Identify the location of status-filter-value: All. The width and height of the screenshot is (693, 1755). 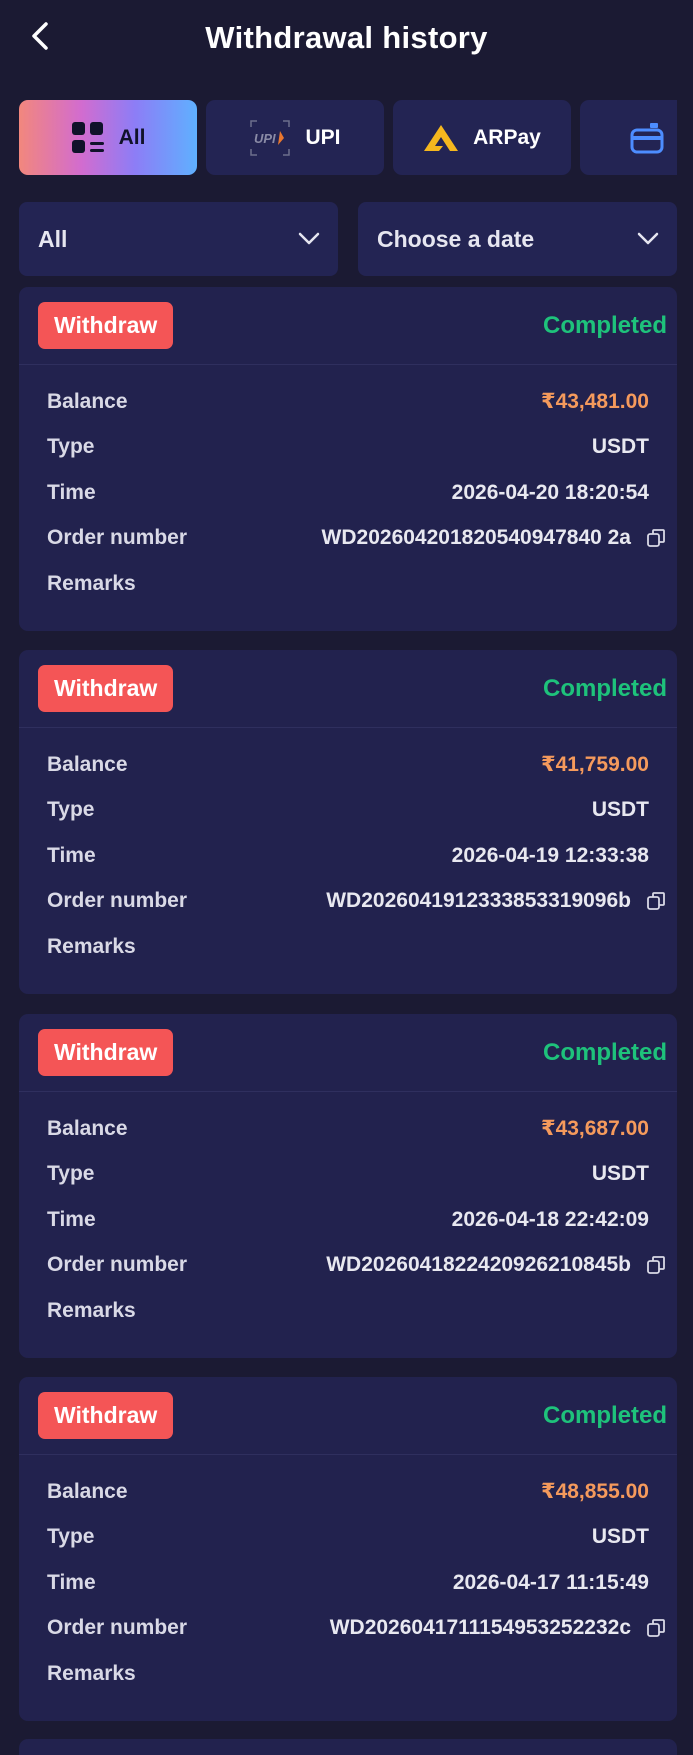
(53, 238).